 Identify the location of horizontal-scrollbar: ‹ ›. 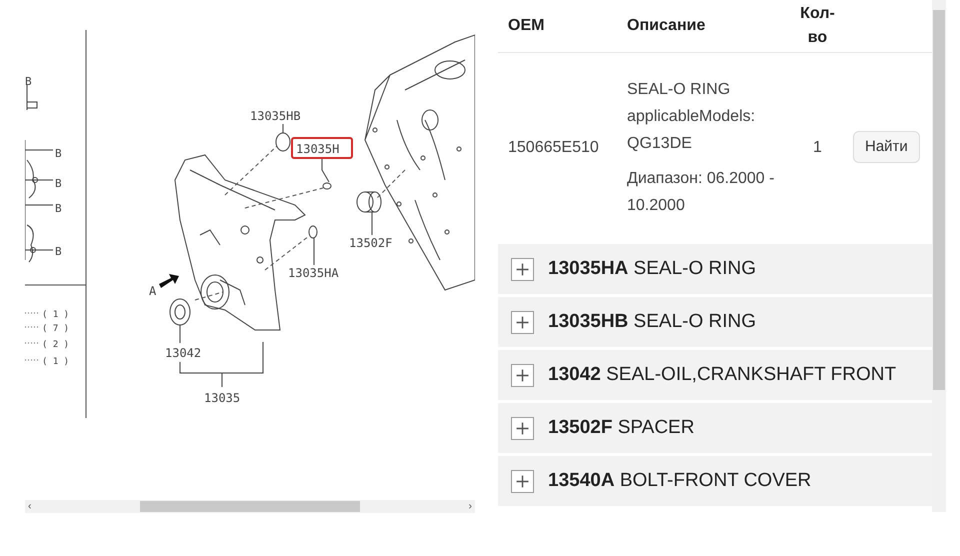
(250, 506).